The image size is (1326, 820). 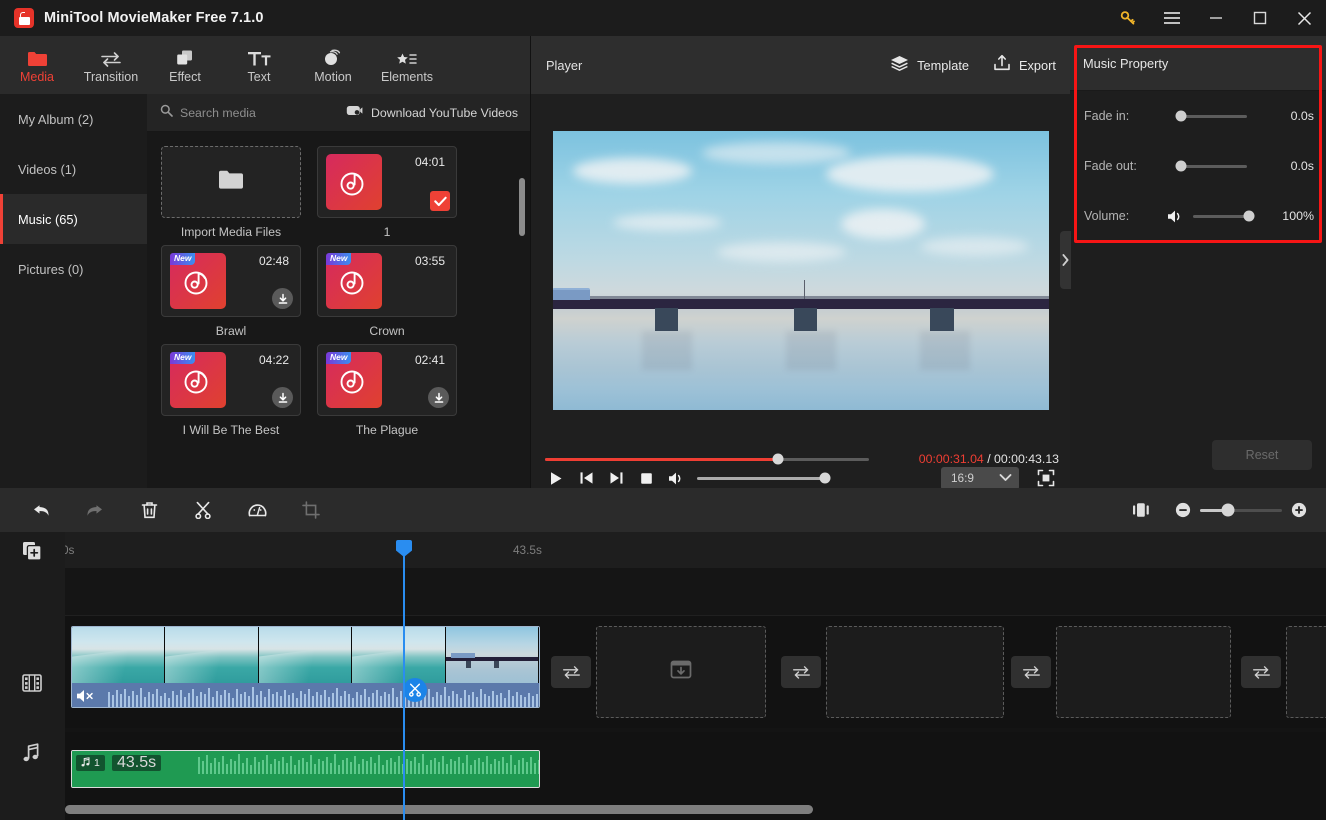 I want to click on search-icon, so click(x=166, y=113).